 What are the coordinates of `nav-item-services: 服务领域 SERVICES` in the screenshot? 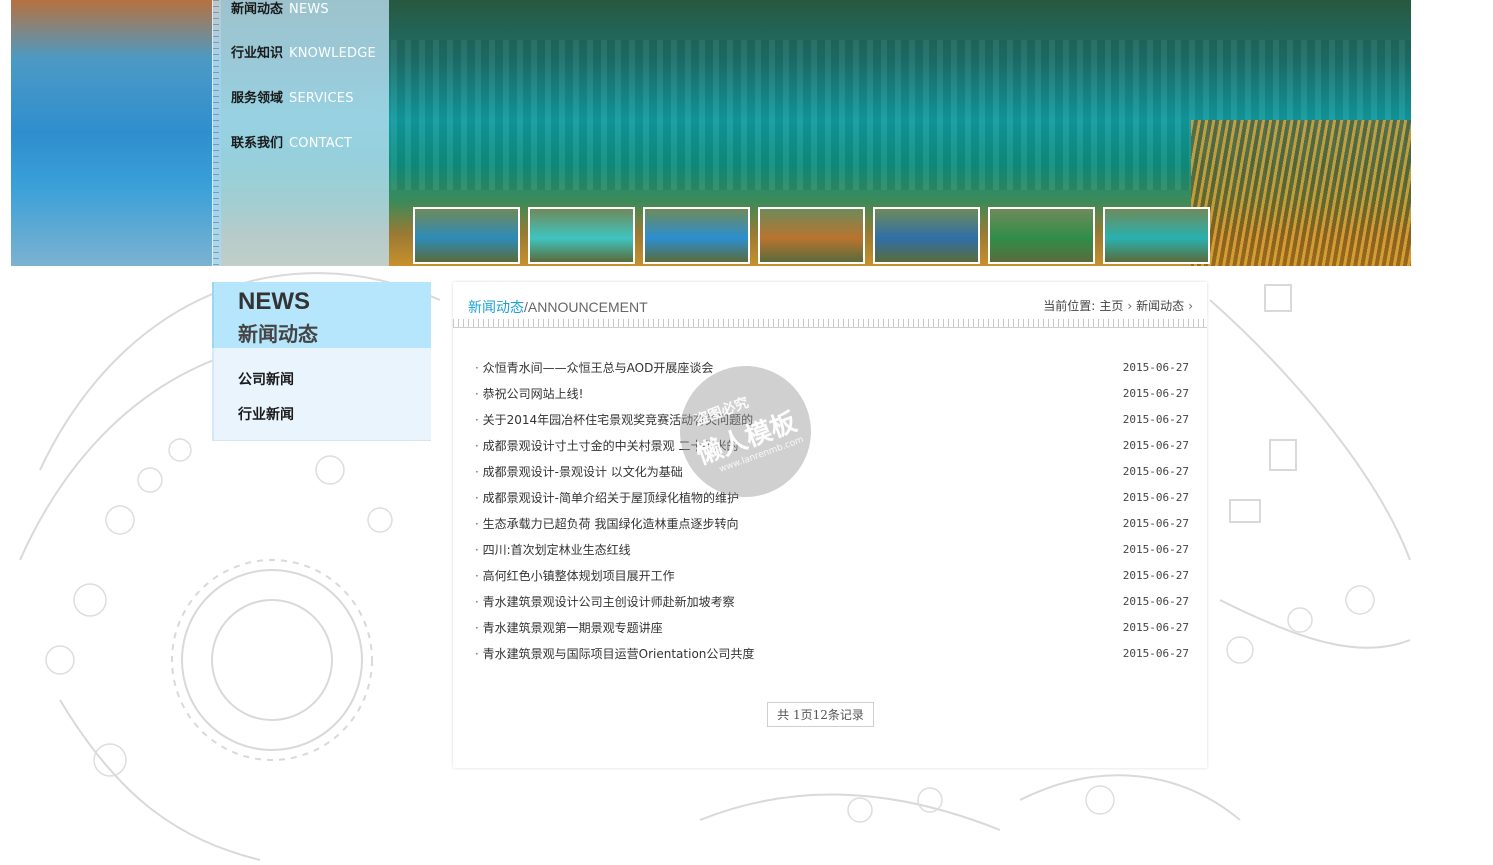 It's located at (292, 97).